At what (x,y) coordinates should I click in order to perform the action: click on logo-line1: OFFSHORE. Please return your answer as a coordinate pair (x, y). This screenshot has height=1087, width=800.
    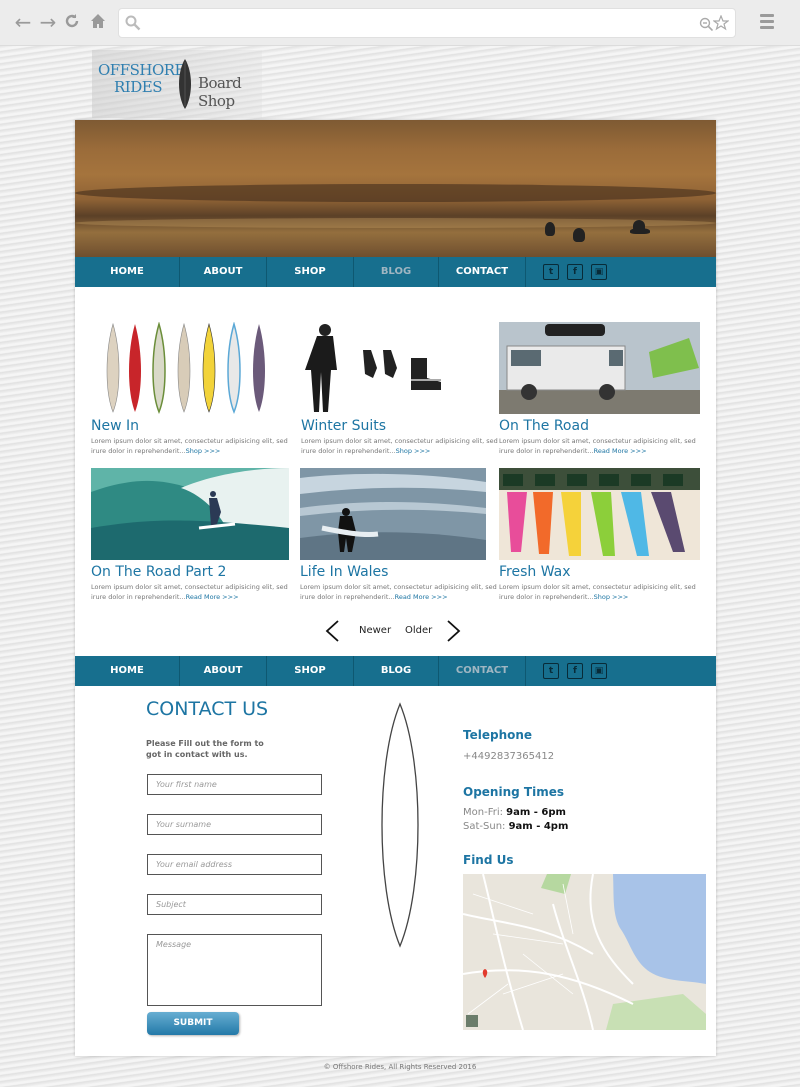
    Looking at the image, I should click on (142, 70).